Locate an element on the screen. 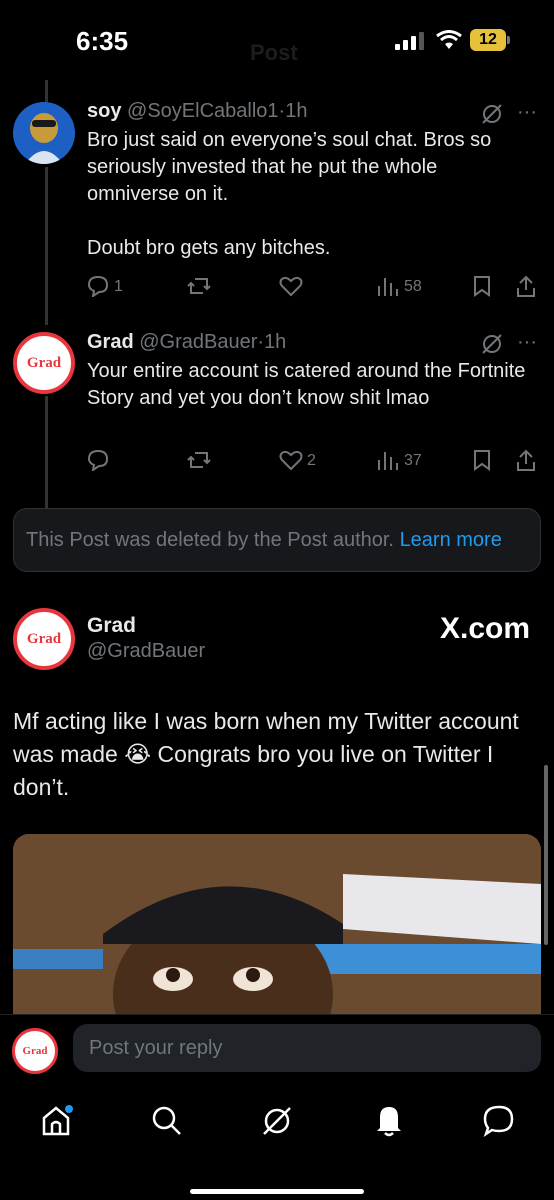 Image resolution: width=554 pixels, height=1200 pixels. battery-tip is located at coordinates (508, 40).